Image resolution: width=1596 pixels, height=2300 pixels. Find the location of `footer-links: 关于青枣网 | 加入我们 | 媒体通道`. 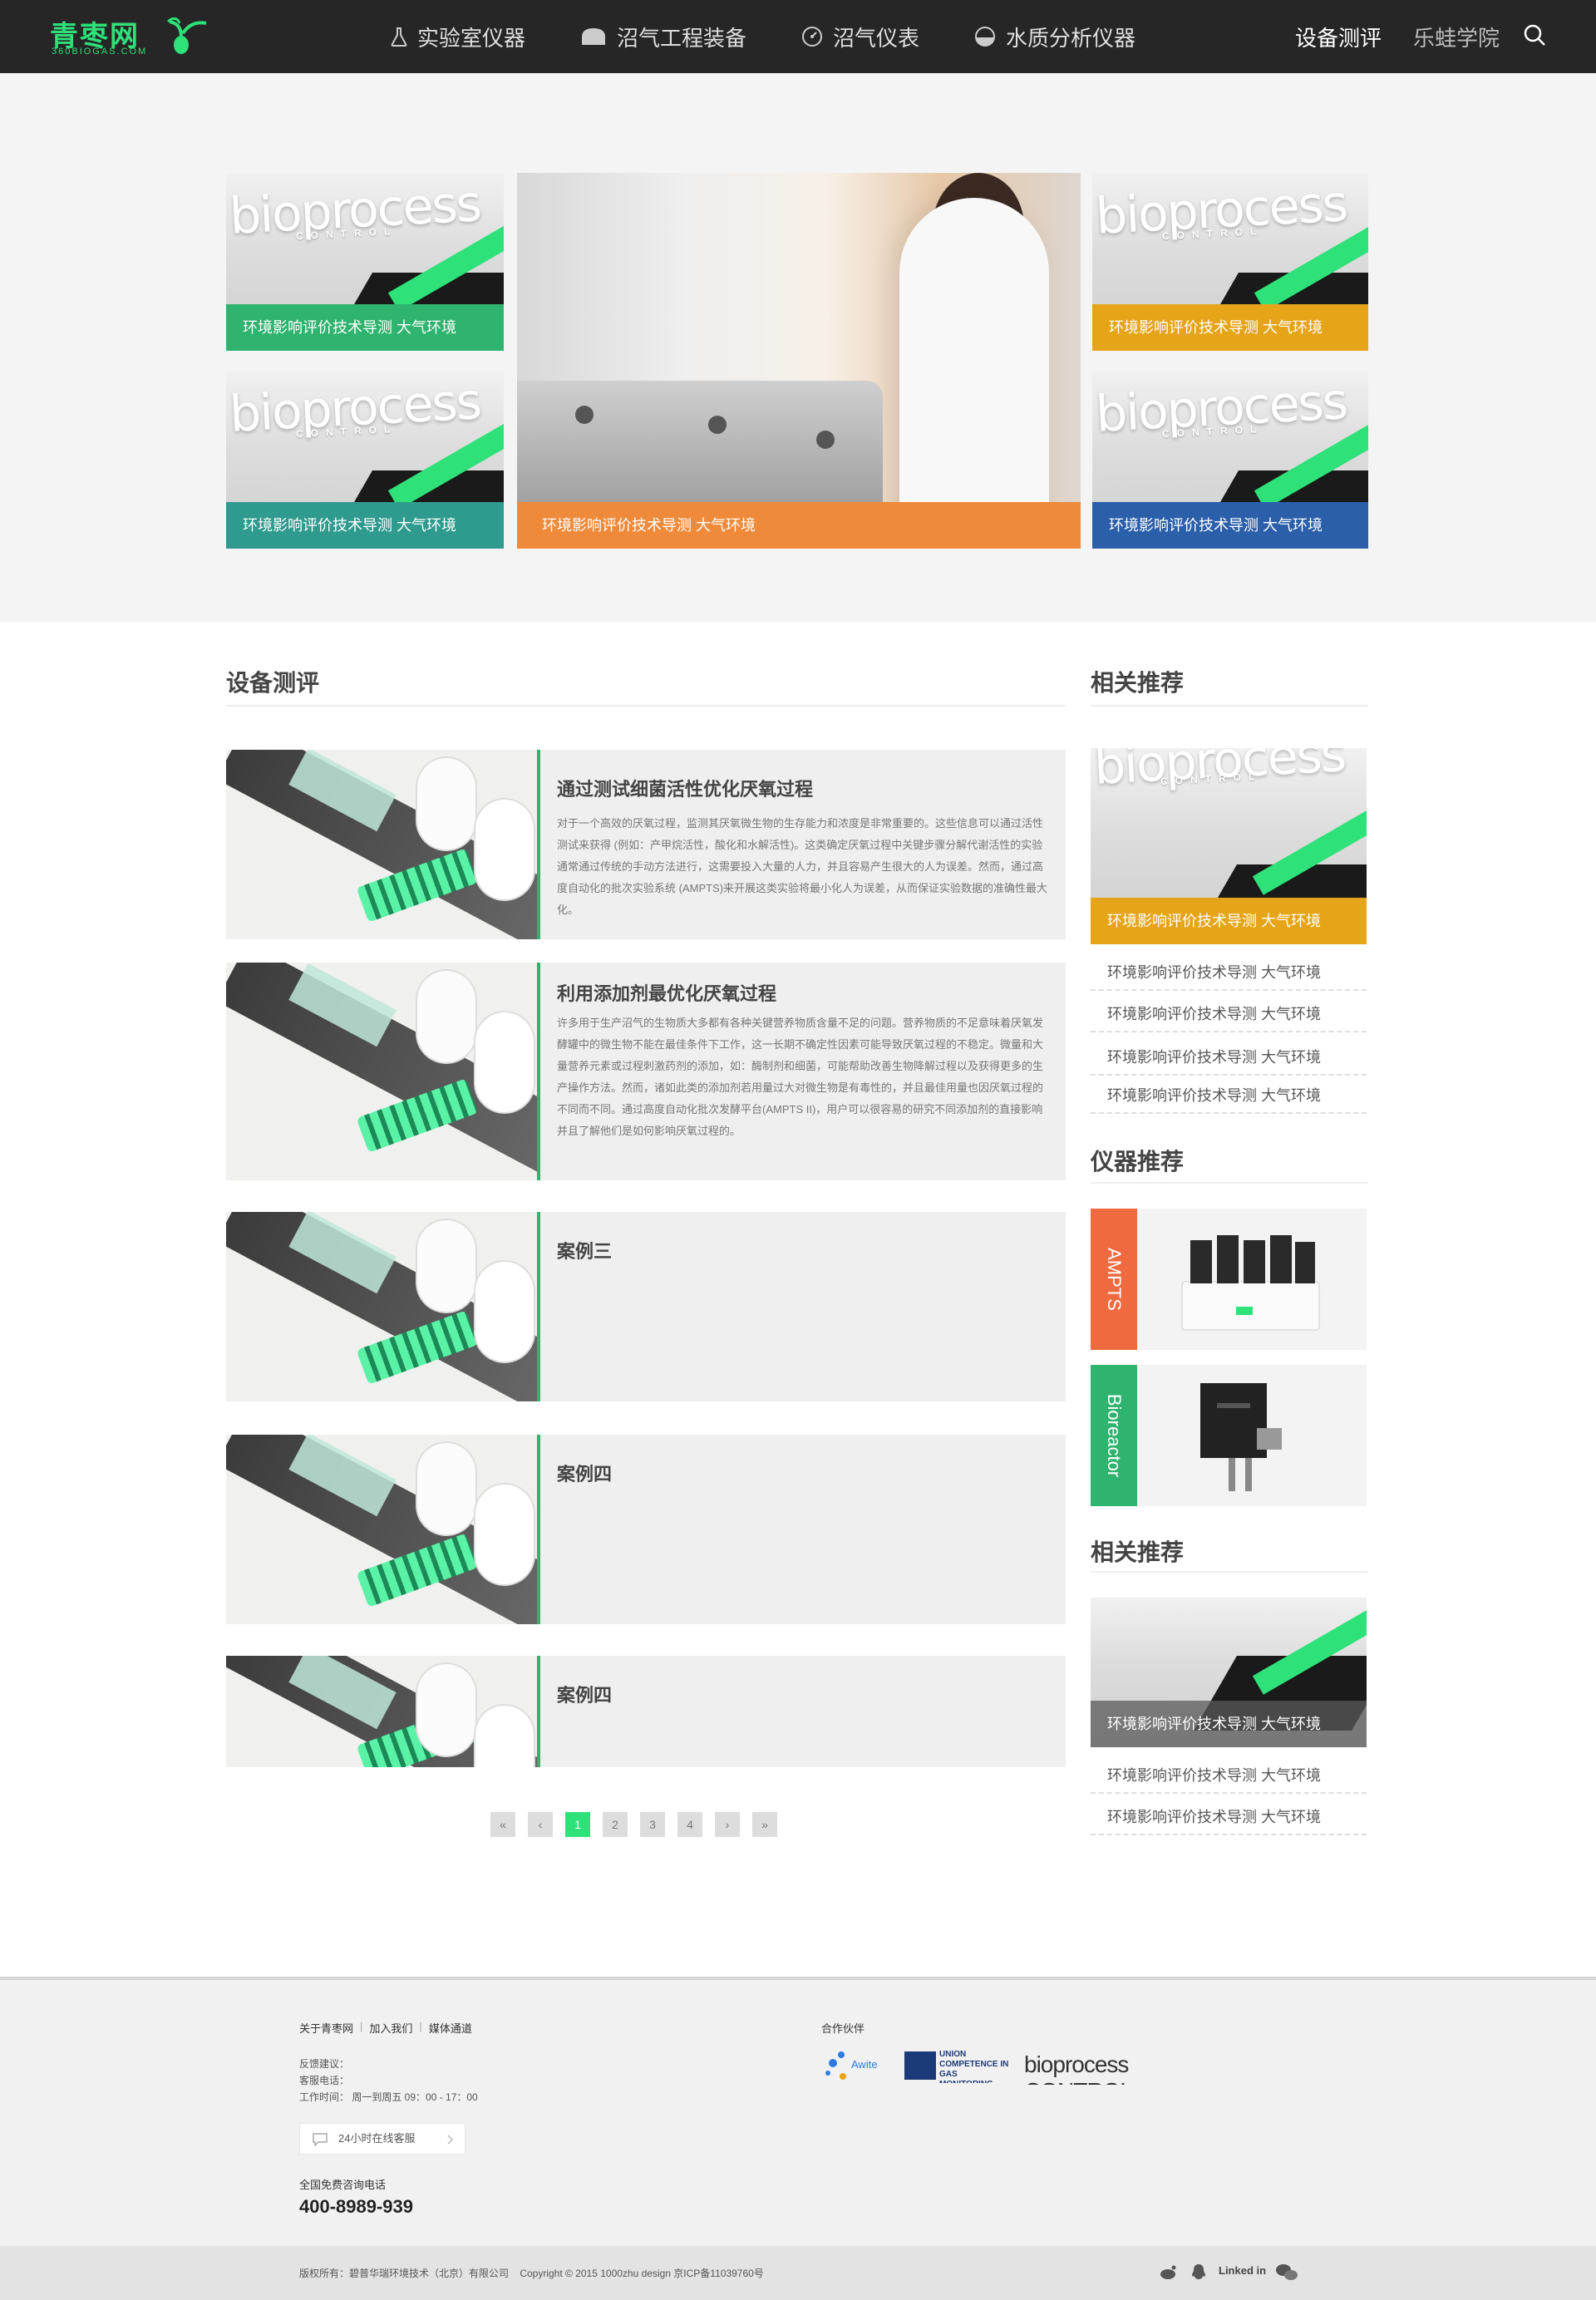

footer-links: 关于青枣网 | 加入我们 | 媒体通道 is located at coordinates (385, 2028).